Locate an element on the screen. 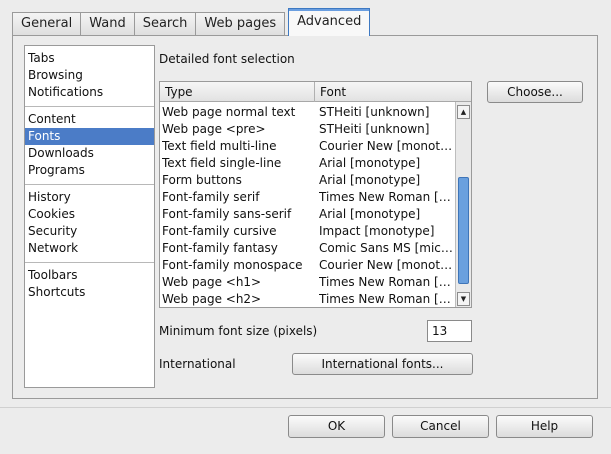 The width and height of the screenshot is (611, 454). sidebar-item-browsing: Browsing is located at coordinates (89, 75).